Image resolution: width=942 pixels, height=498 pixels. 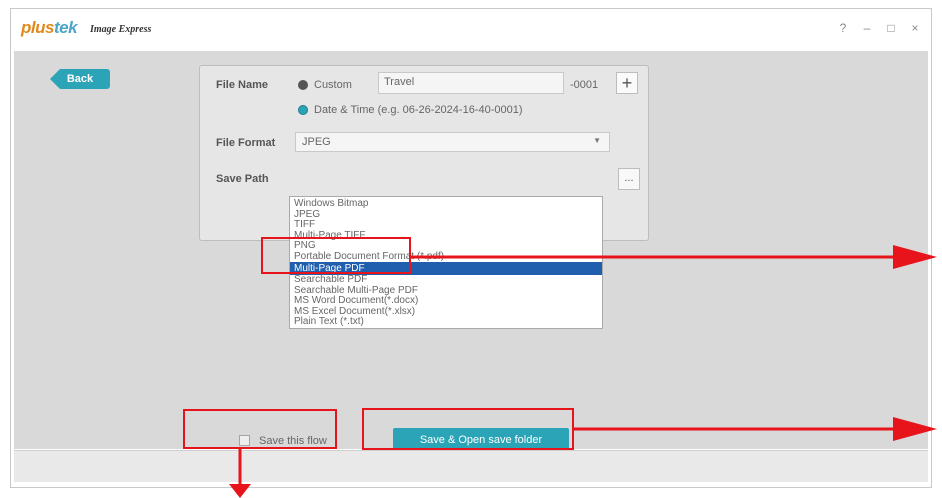 I want to click on custom-name-input: Travel, so click(x=471, y=83).